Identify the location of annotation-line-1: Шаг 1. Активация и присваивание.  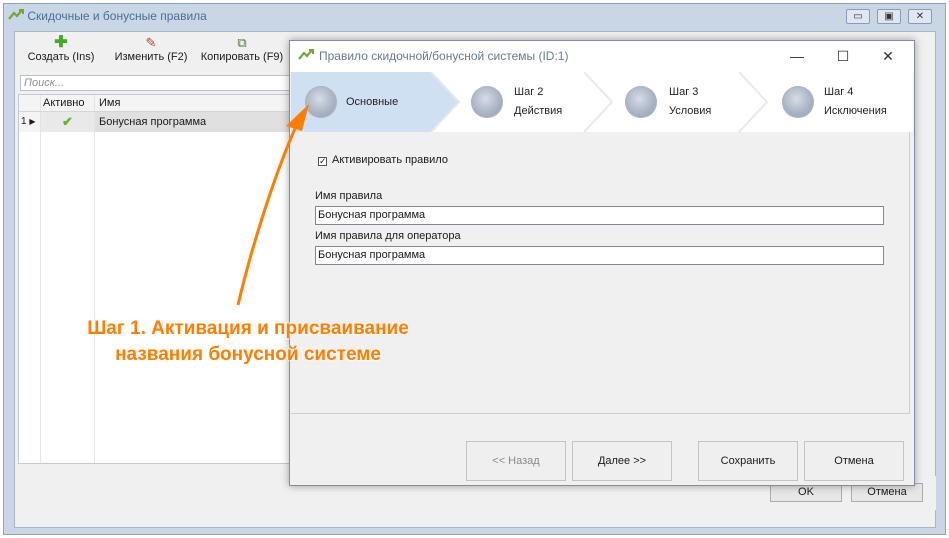
(248, 328).